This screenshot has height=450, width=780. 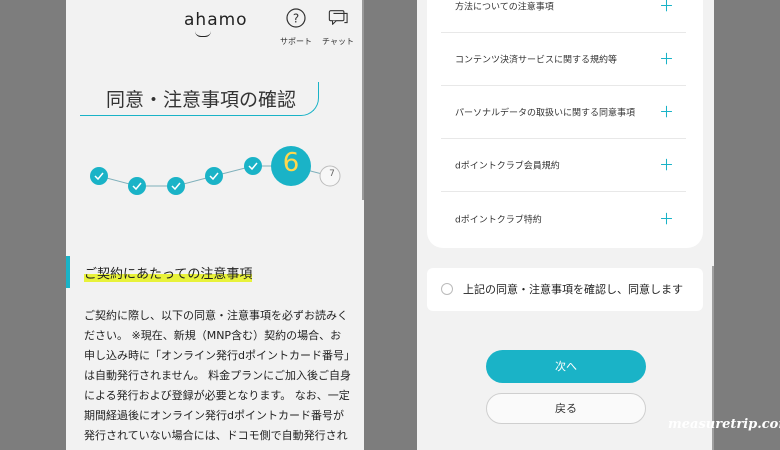 I want to click on question-icon: ?, so click(x=296, y=18).